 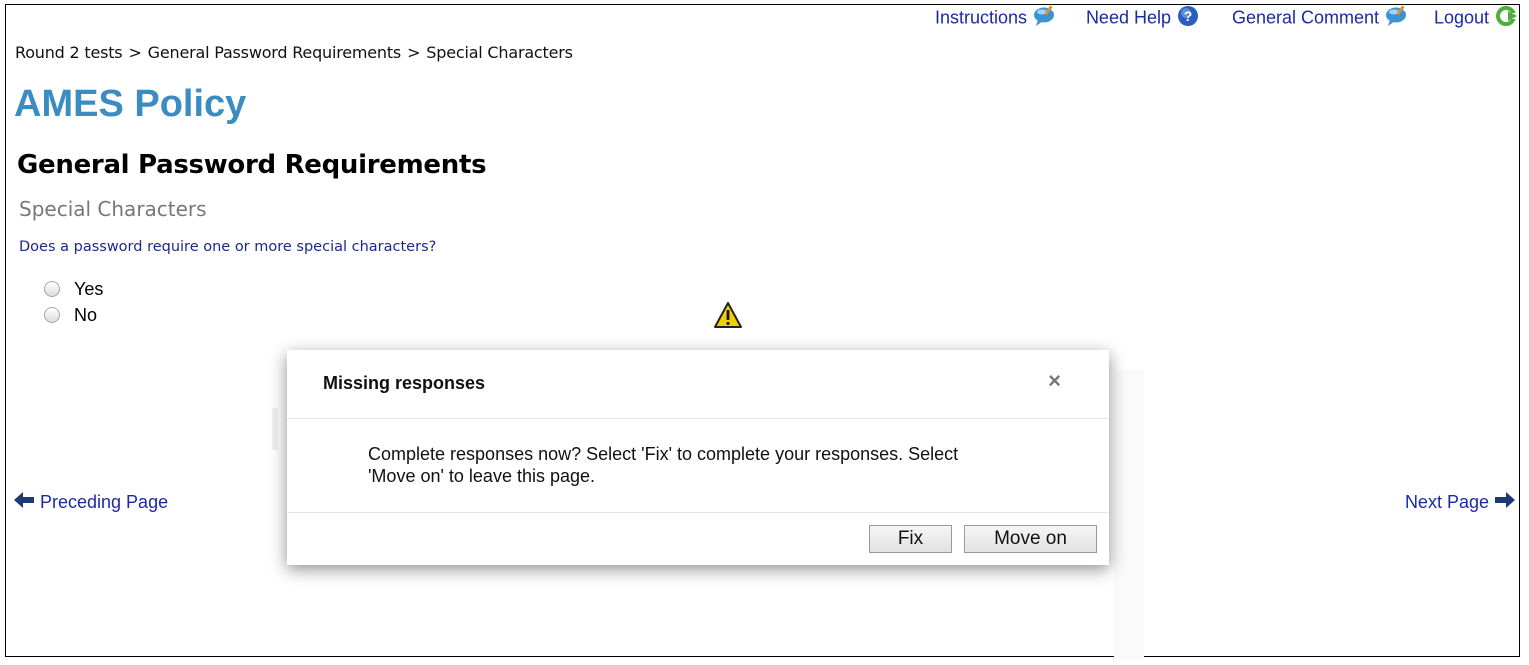 I want to click on option-yes: Yes, so click(x=73, y=289).